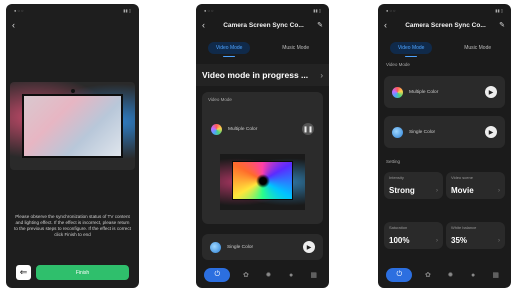 The image size is (522, 290). I want to click on stat-intensity: Intensity Strong ›, so click(413, 185).